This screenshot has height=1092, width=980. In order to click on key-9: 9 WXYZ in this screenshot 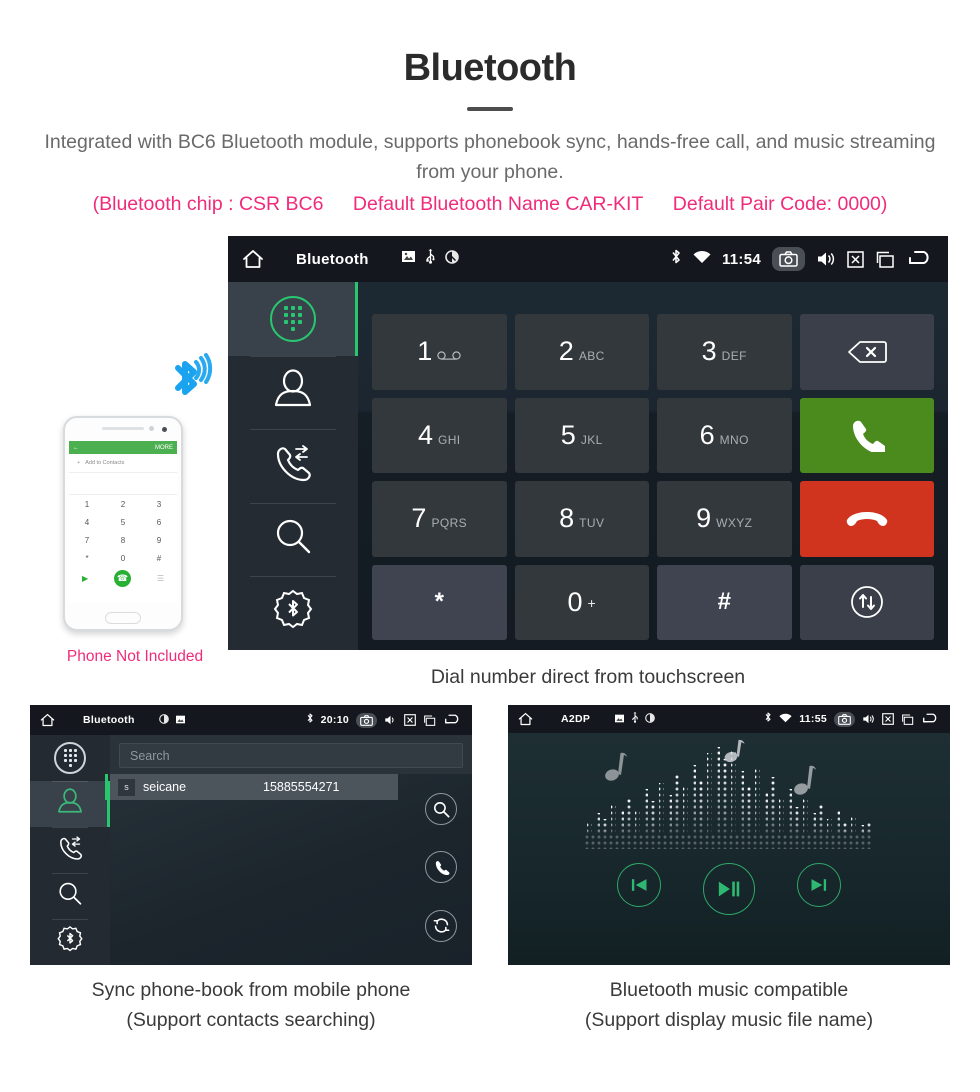, I will do `click(724, 519)`.